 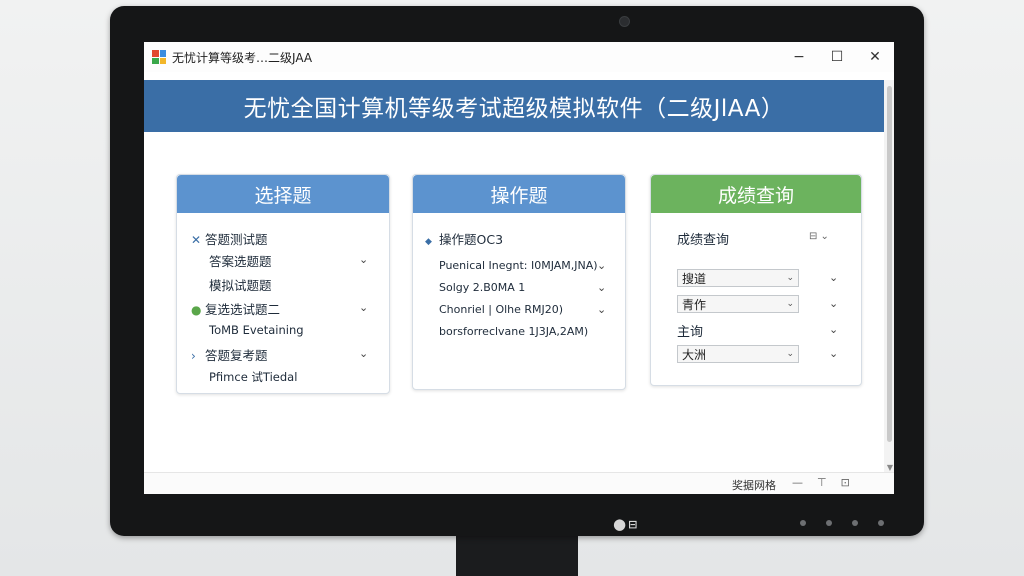 What do you see at coordinates (754, 485) in the screenshot?
I see `status-text: 奖据网格` at bounding box center [754, 485].